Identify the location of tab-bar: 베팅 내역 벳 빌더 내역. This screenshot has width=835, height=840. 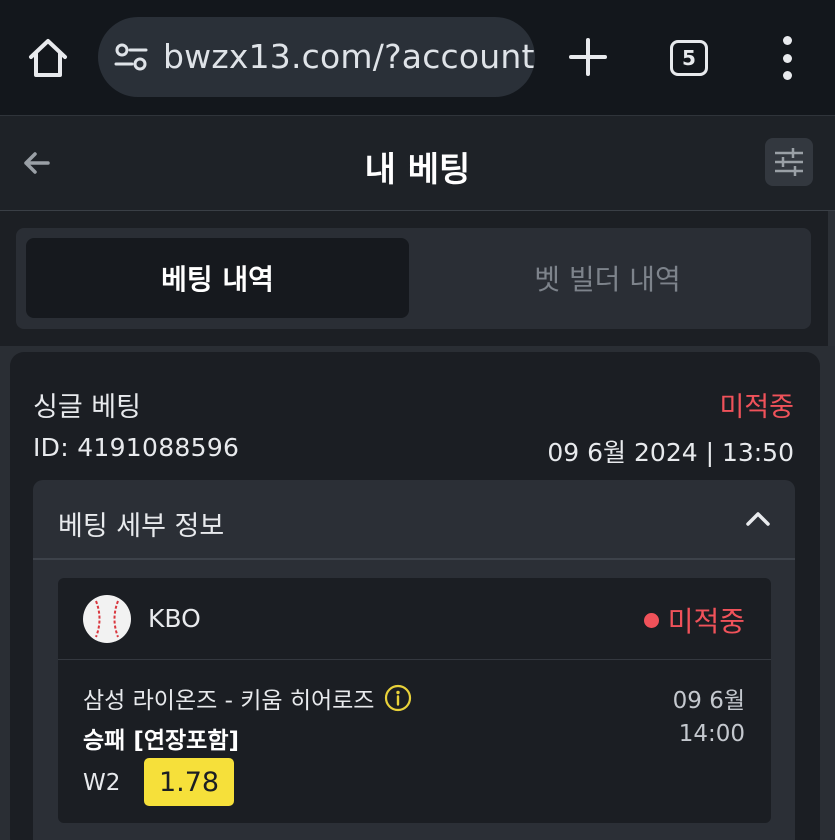
(413, 278).